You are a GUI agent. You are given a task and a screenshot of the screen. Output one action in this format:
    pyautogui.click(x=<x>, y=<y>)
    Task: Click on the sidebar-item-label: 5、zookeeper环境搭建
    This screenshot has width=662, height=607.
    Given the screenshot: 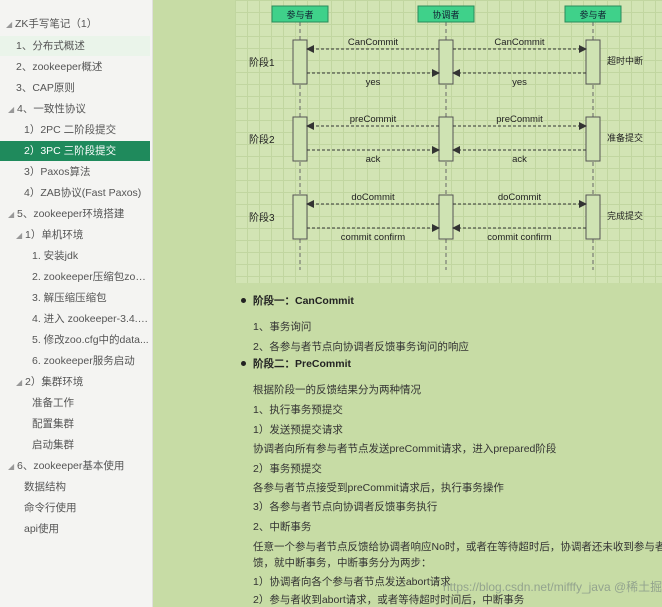 What is the action you would take?
    pyautogui.click(x=71, y=214)
    